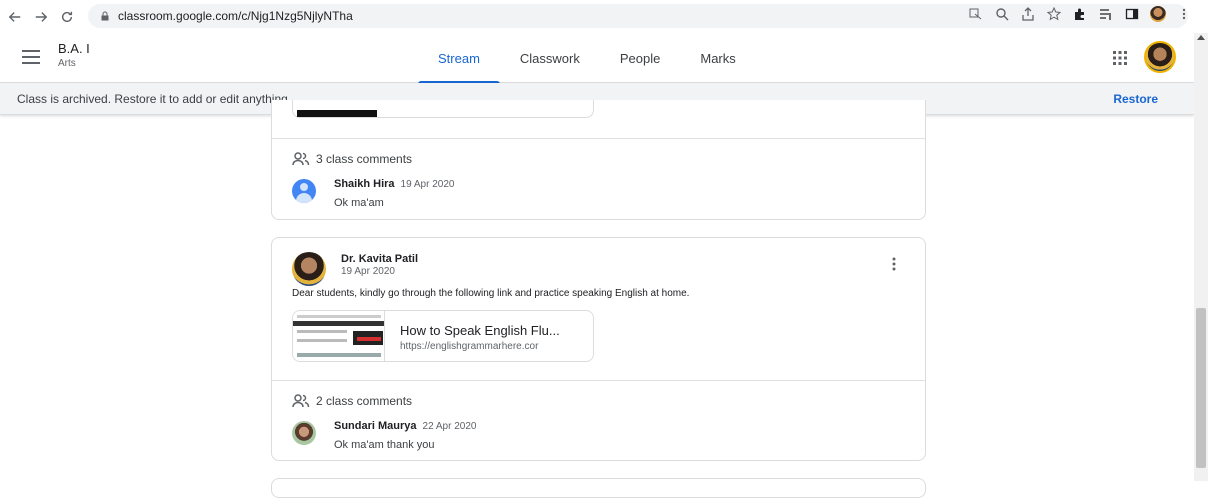  I want to click on reload-icon, so click(67, 17).